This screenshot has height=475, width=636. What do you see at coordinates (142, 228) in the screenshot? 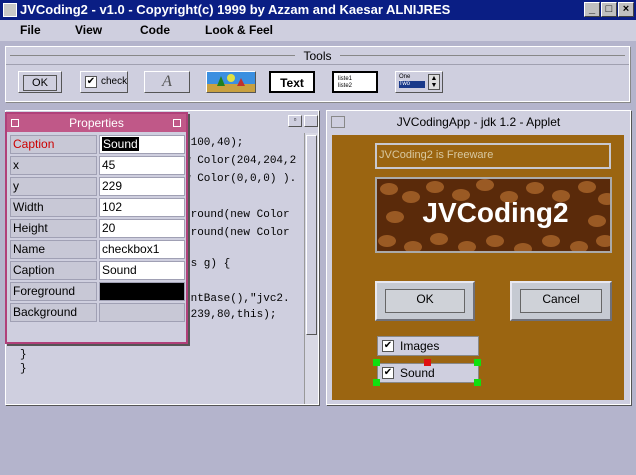
I see `property-value: 20` at bounding box center [142, 228].